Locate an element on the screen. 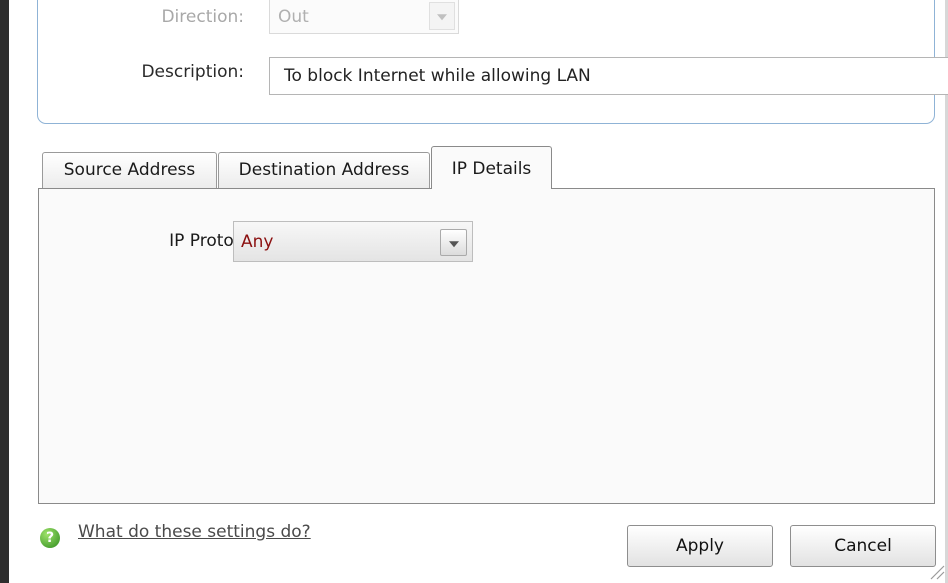 This screenshot has height=583, width=948. ip-protocol-select: Any is located at coordinates (353, 241).